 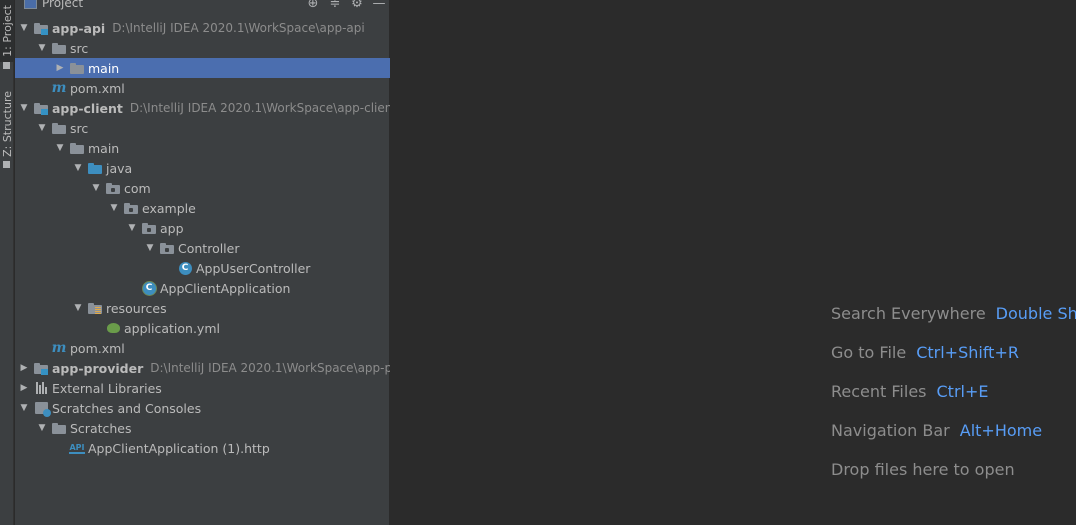 I want to click on tree-label: com, so click(x=137, y=188).